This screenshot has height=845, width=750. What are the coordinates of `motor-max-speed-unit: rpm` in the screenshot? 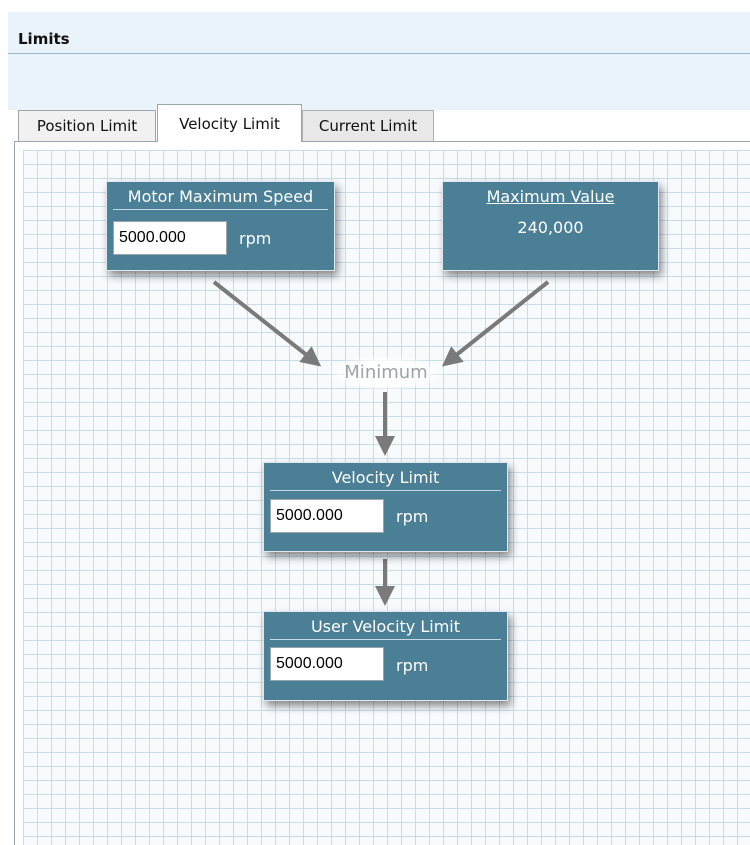 It's located at (255, 238).